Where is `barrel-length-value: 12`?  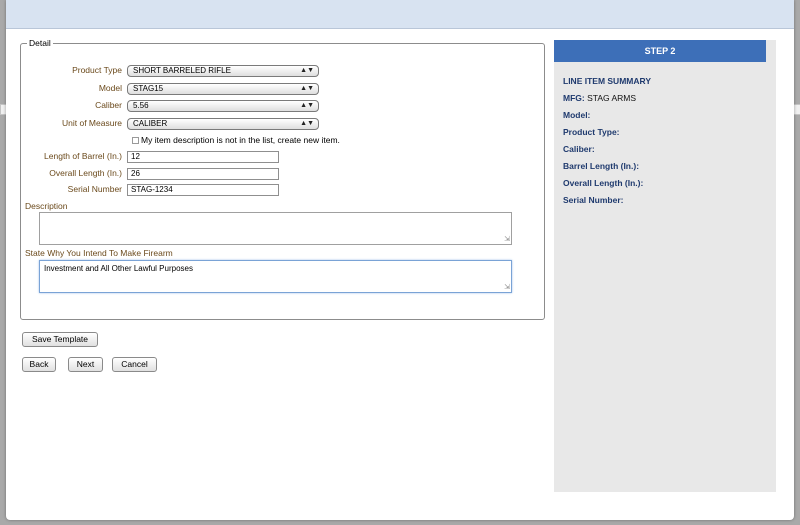
barrel-length-value: 12 is located at coordinates (135, 156).